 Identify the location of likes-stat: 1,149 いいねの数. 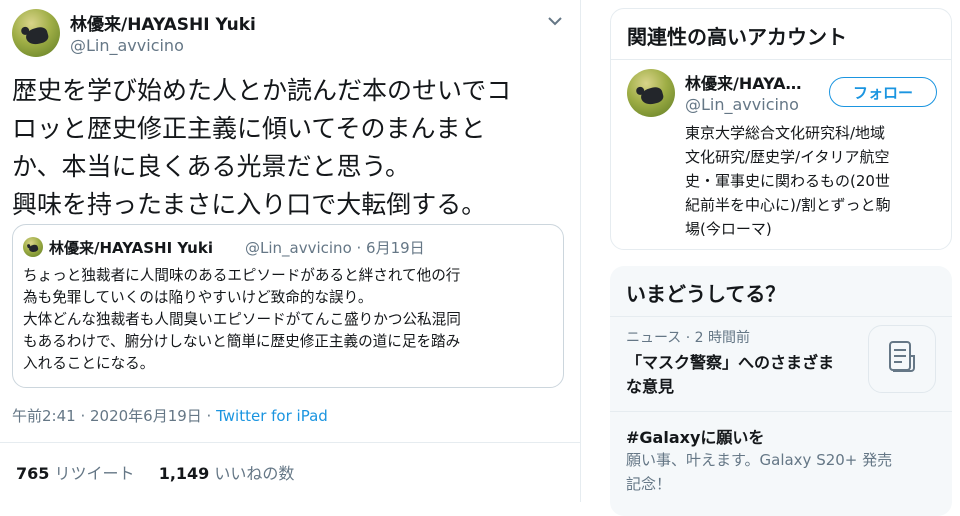
(227, 473).